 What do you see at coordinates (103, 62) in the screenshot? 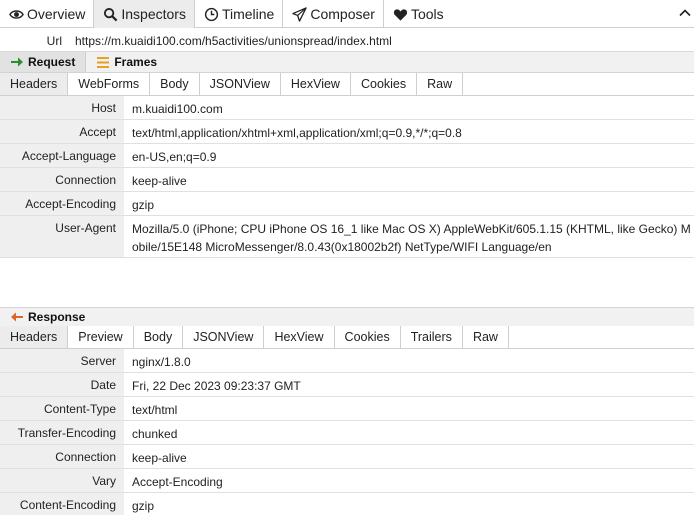
I see `list-icon` at bounding box center [103, 62].